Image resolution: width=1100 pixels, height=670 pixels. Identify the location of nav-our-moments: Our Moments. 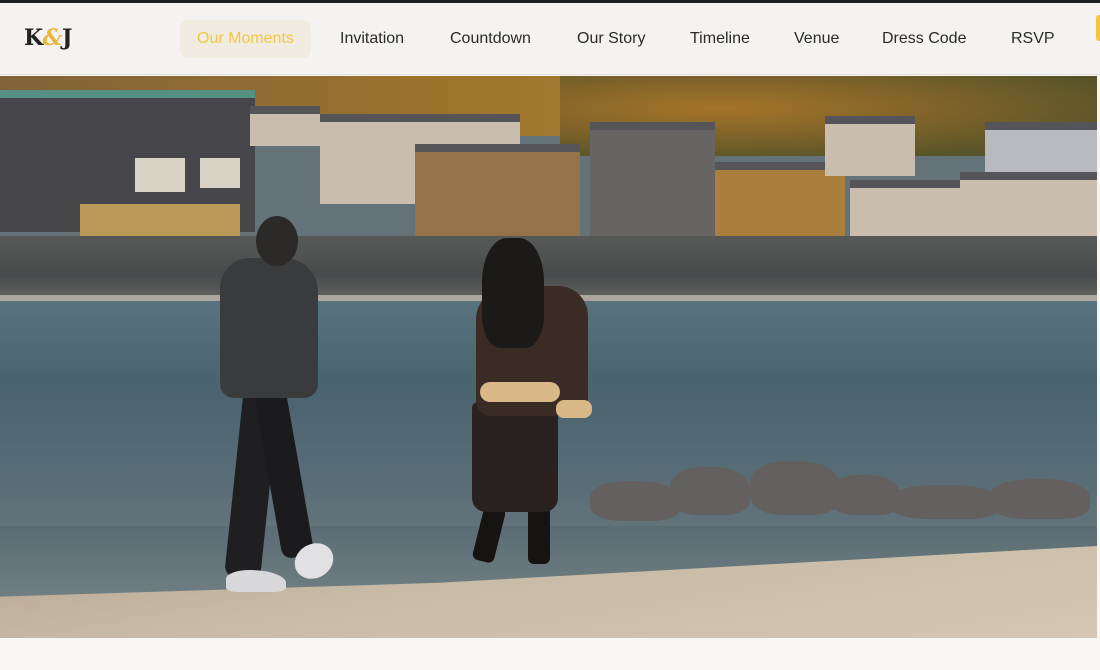
(245, 39).